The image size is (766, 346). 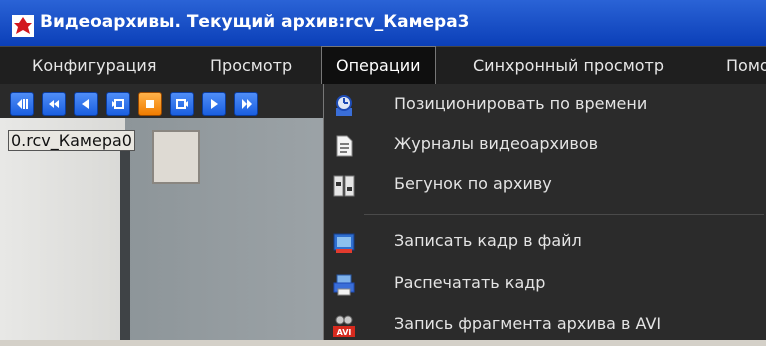 What do you see at coordinates (568, 66) in the screenshot?
I see `menu-sync-view: Синхронный просмотр` at bounding box center [568, 66].